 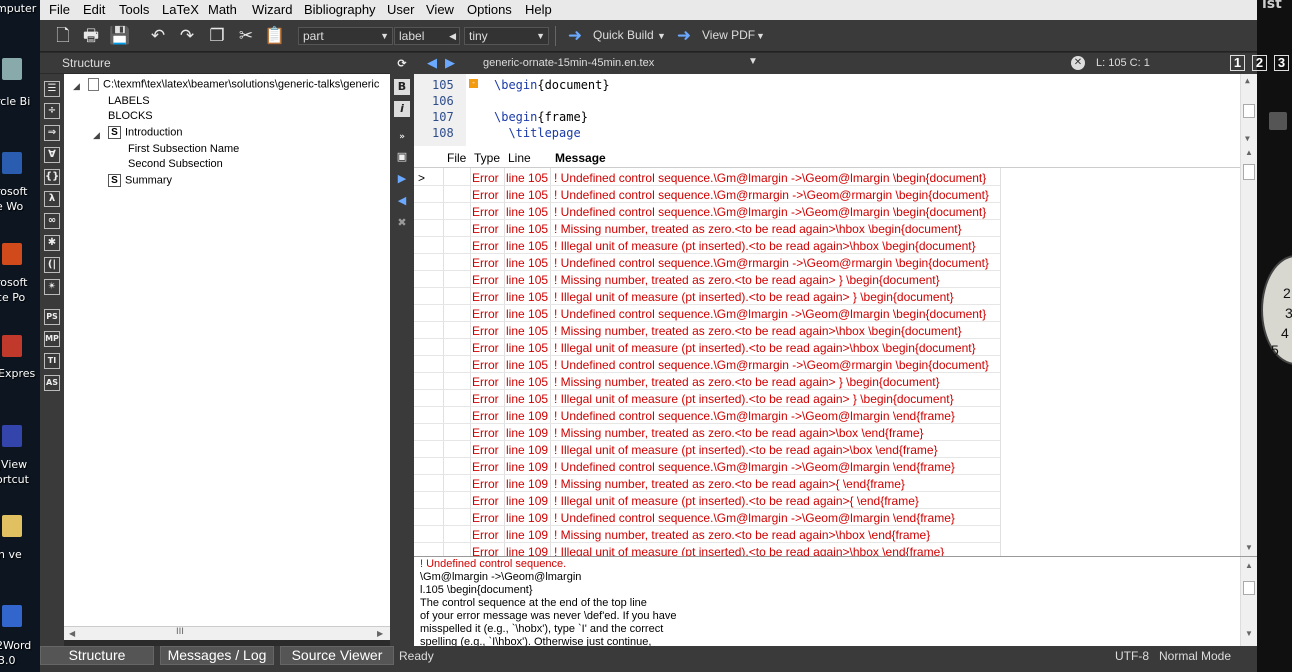 What do you see at coordinates (450, 63) in the screenshot?
I see `next-document-icon: ▶` at bounding box center [450, 63].